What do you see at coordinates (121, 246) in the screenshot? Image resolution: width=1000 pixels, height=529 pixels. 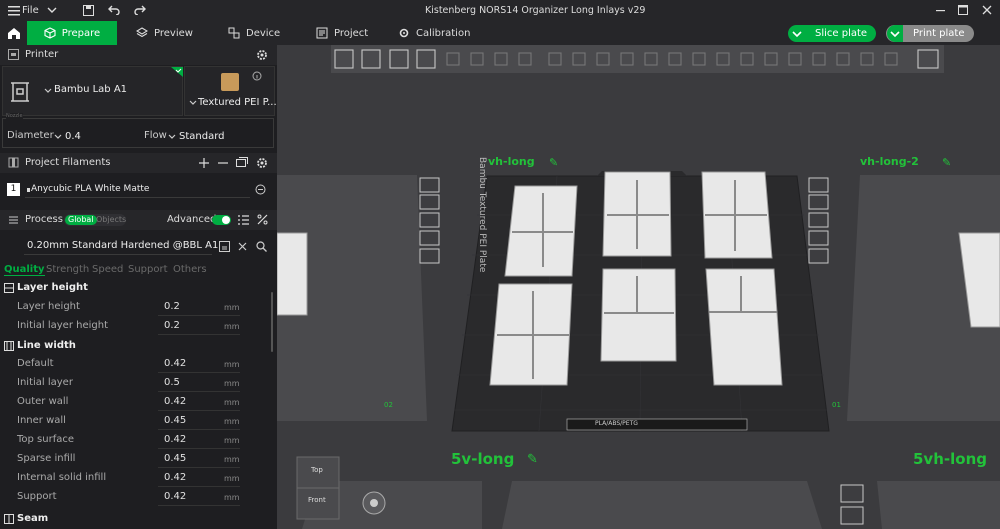 I see `process-preset-select: 0.20mm Standard Hardened @BBL A1` at bounding box center [121, 246].